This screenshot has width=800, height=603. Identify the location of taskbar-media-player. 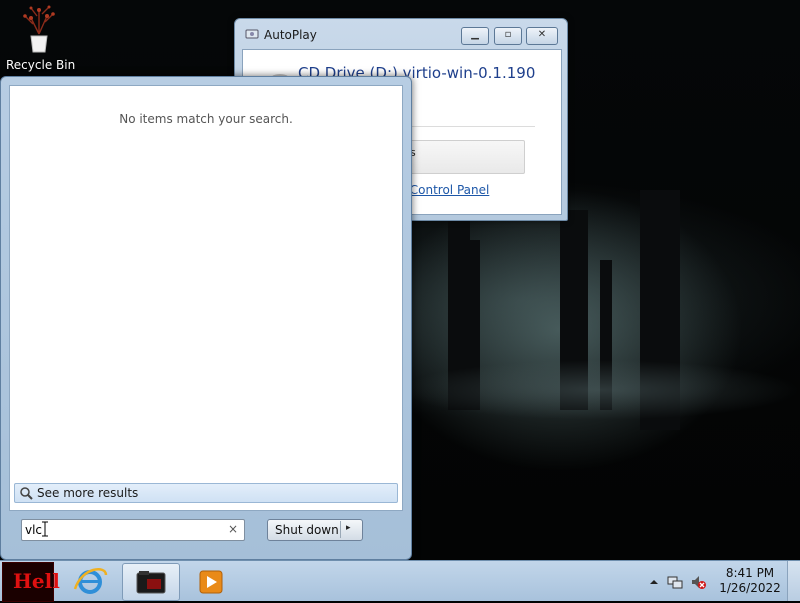
(212, 581).